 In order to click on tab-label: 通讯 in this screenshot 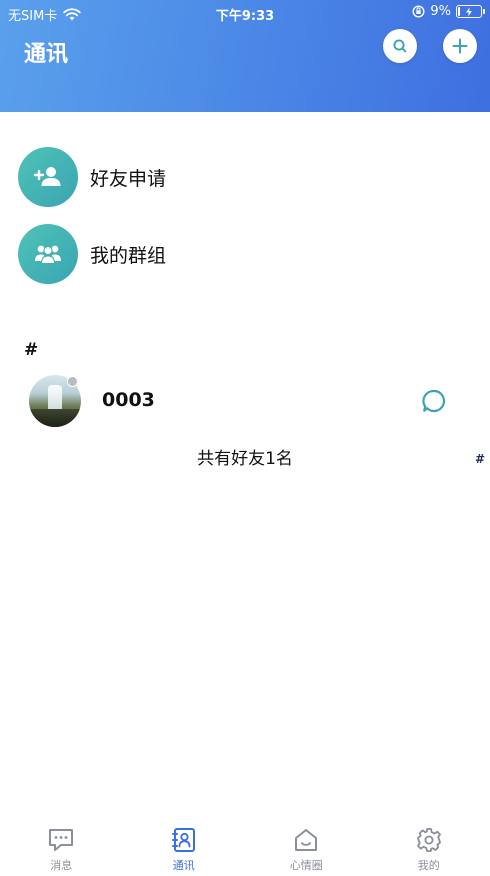, I will do `click(183, 865)`.